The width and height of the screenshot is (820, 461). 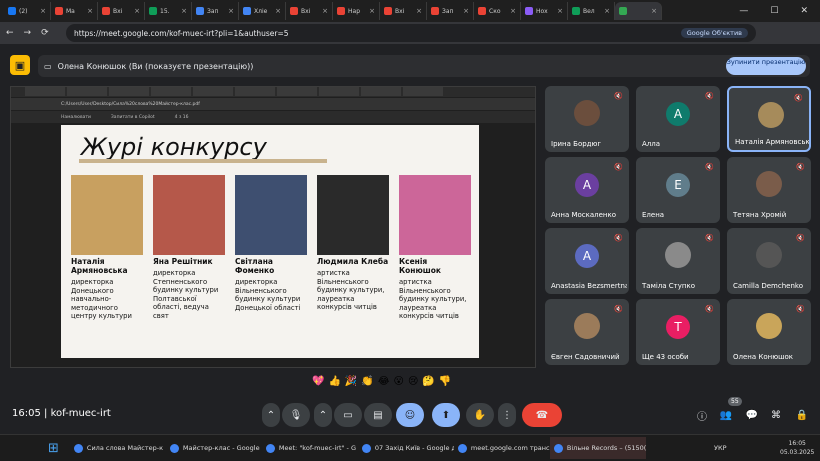 What do you see at coordinates (726, 415) in the screenshot?
I see `people-icon: 👥` at bounding box center [726, 415].